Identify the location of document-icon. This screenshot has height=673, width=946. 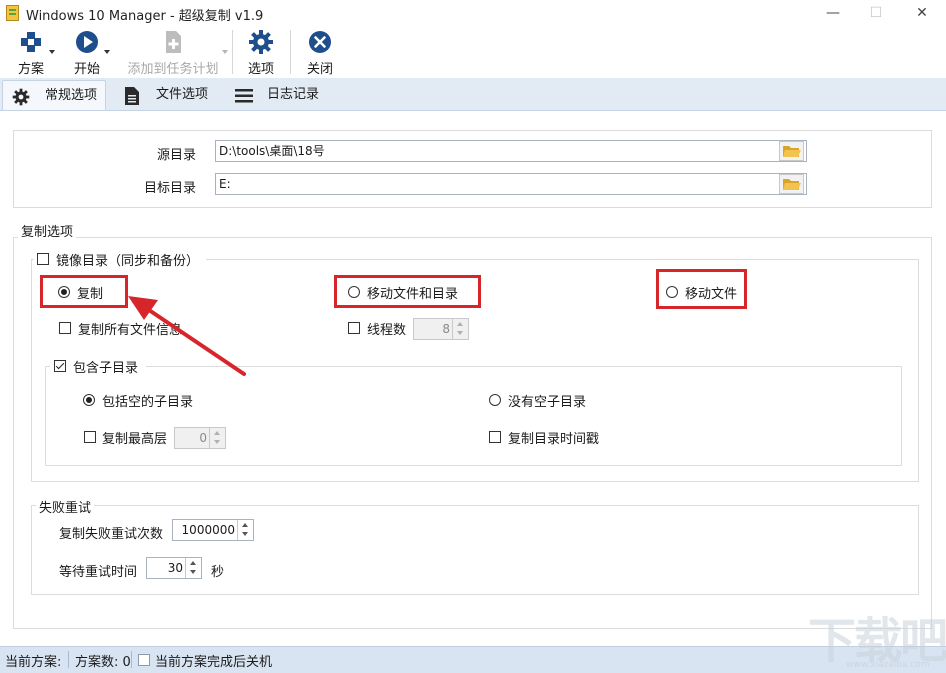
(132, 96).